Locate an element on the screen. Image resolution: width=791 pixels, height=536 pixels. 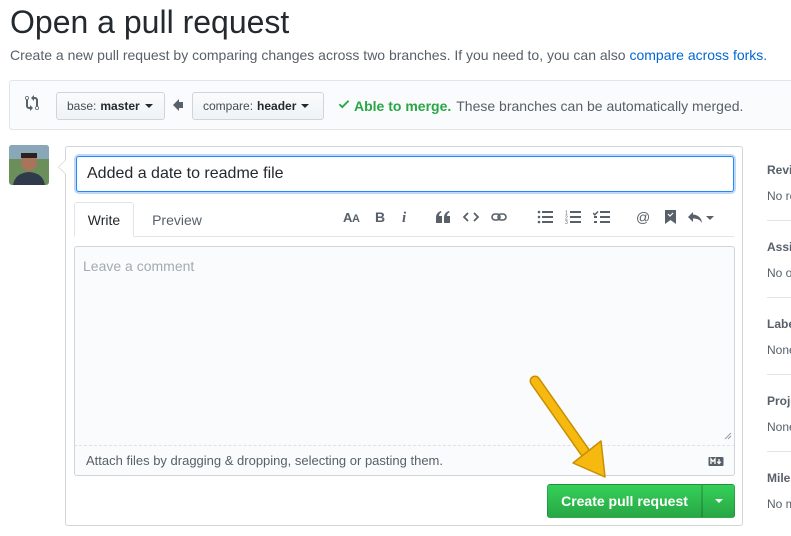
sidebar-milestone: Milestone No milestone is located at coordinates (779, 493).